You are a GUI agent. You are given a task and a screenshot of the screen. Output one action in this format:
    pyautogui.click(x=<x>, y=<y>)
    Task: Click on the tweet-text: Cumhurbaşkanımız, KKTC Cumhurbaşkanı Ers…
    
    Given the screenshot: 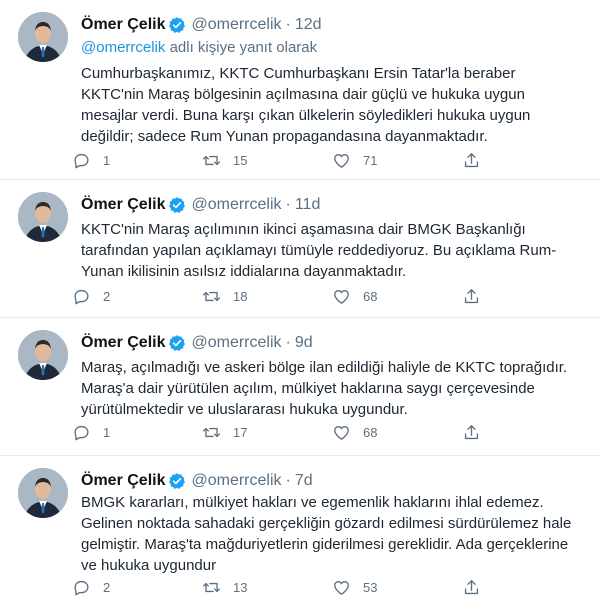 What is the action you would take?
    pyautogui.click(x=306, y=105)
    